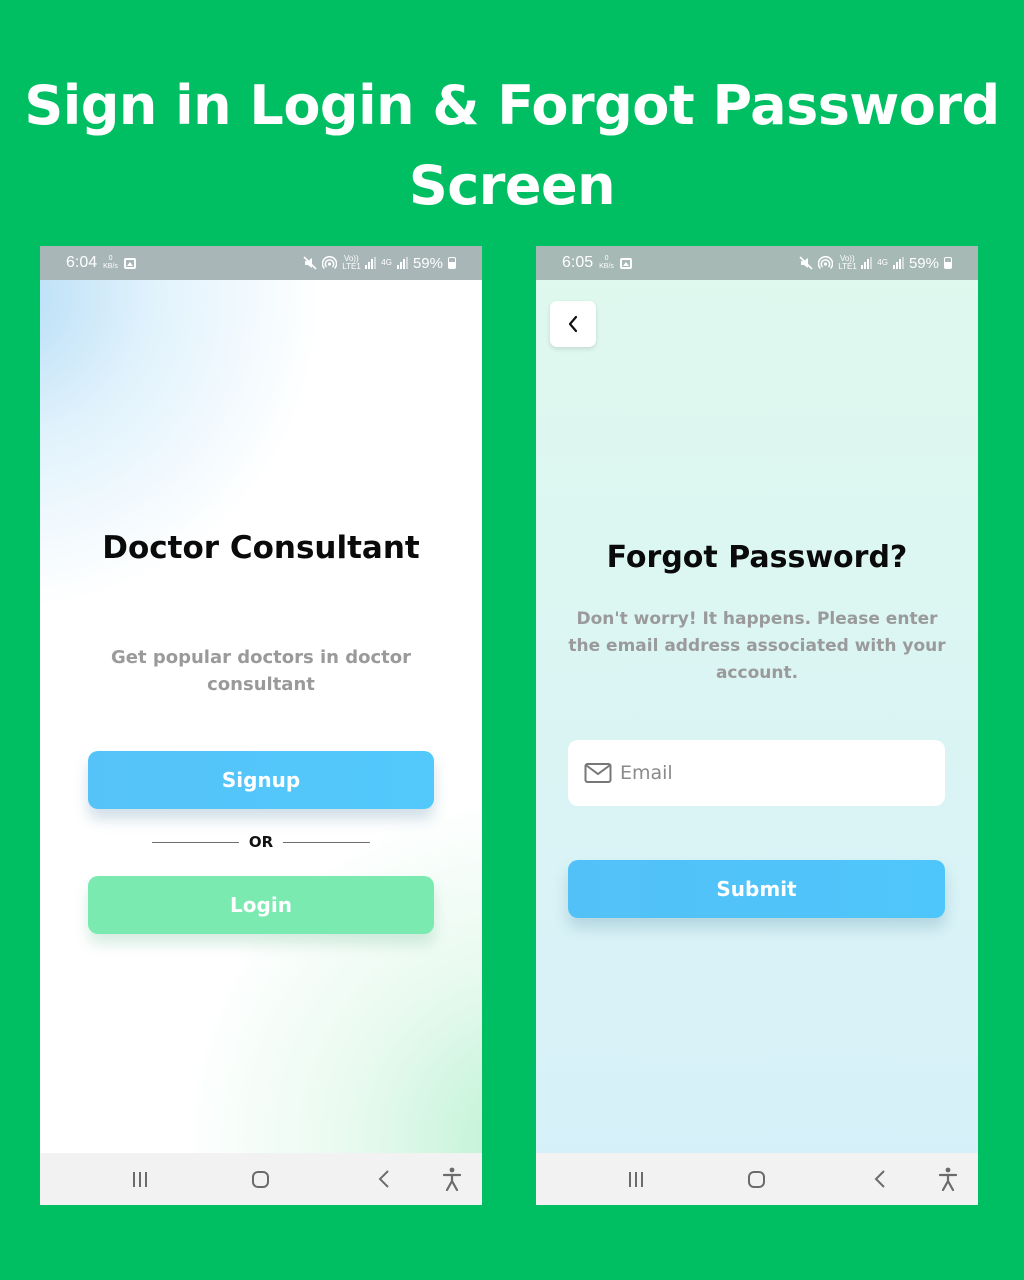 Image resolution: width=1024 pixels, height=1280 pixels. I want to click on login-button: Login, so click(261, 905).